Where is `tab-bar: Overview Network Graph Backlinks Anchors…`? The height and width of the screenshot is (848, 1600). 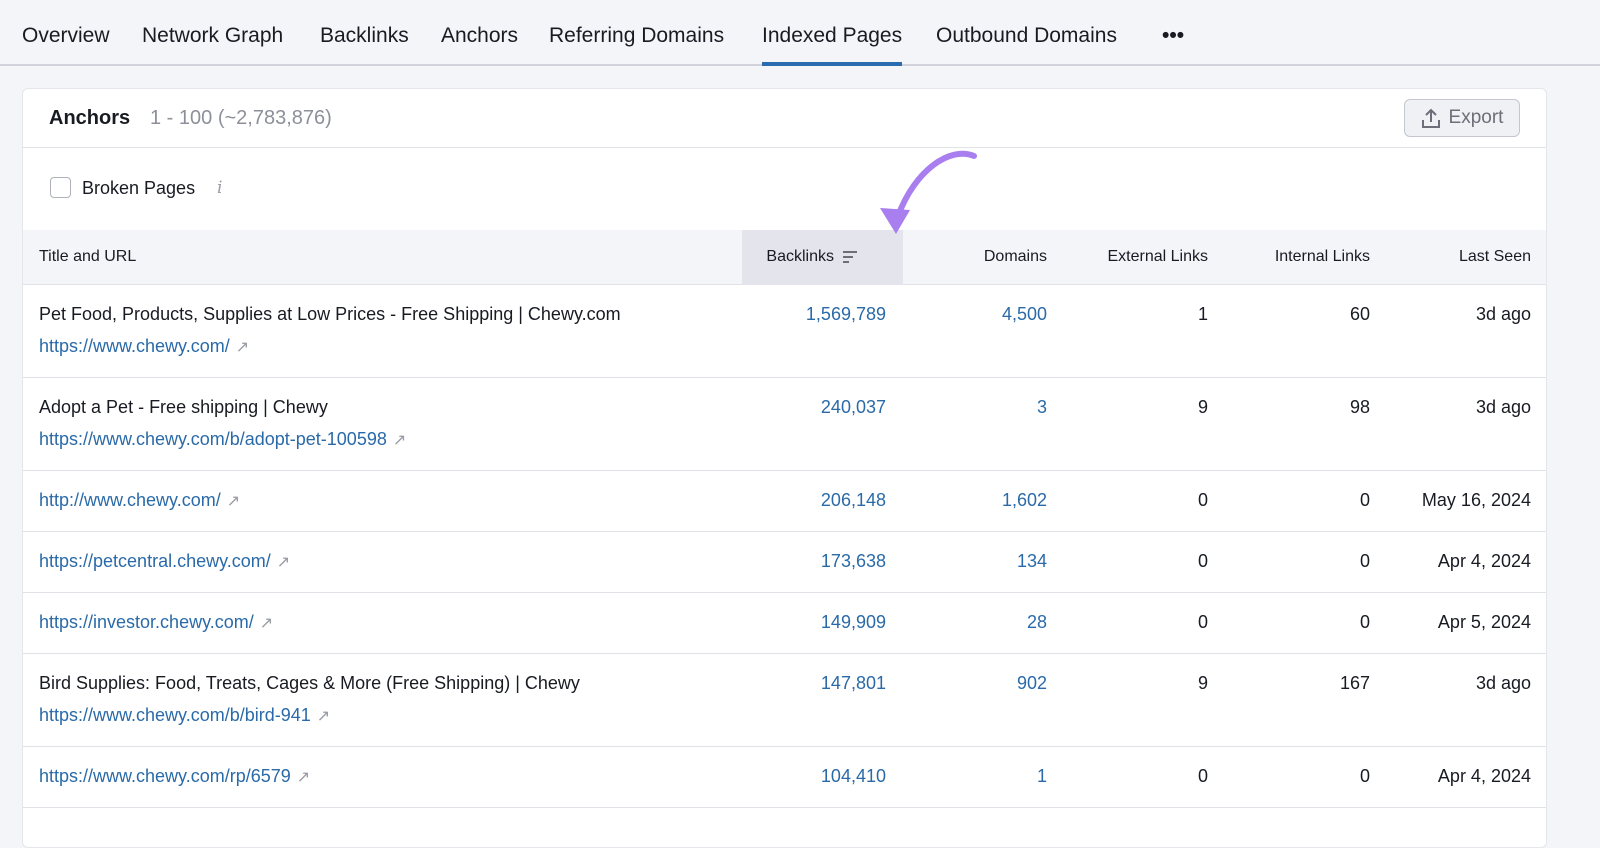 tab-bar: Overview Network Graph Backlinks Anchors… is located at coordinates (800, 33).